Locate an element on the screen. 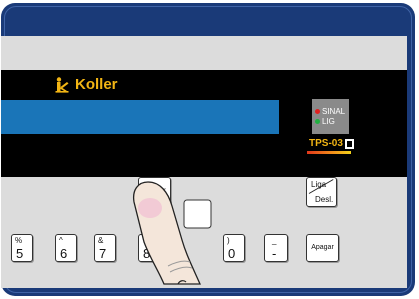 Image resolution: width=419 pixels, height=299 pixels. apagar-label: Apagar is located at coordinates (322, 247).